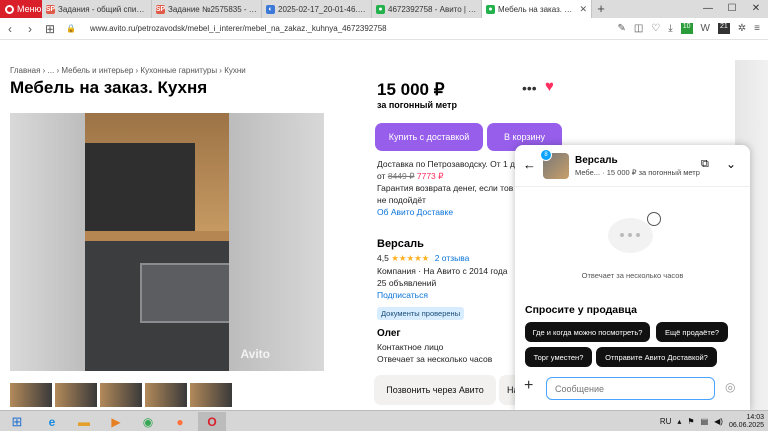  What do you see at coordinates (276, 242) in the screenshot?
I see `photo-blur-right` at bounding box center [276, 242].